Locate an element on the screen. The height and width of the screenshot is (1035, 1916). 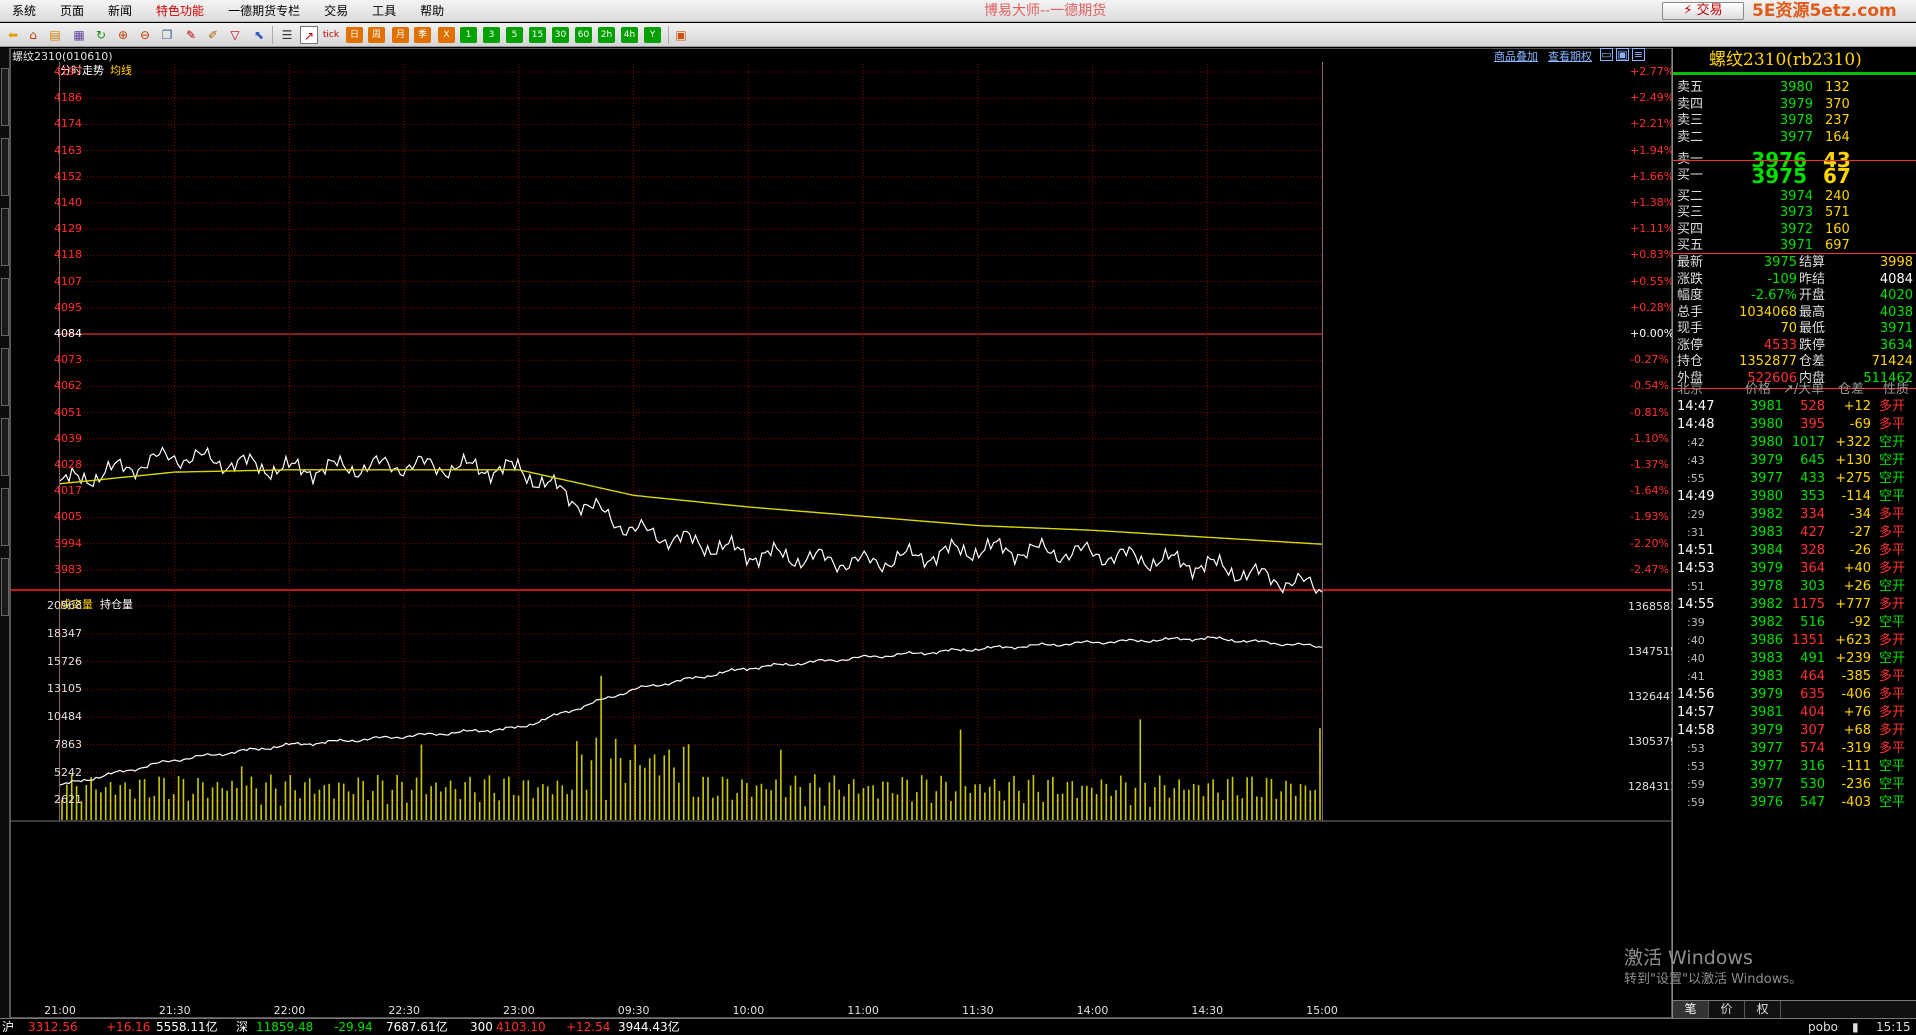
option-link: 查看期权 is located at coordinates (1570, 57).